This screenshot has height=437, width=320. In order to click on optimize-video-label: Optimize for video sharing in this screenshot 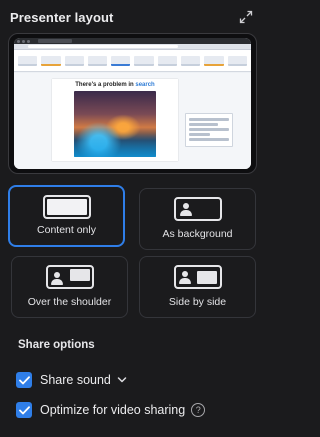, I will do `click(113, 410)`.